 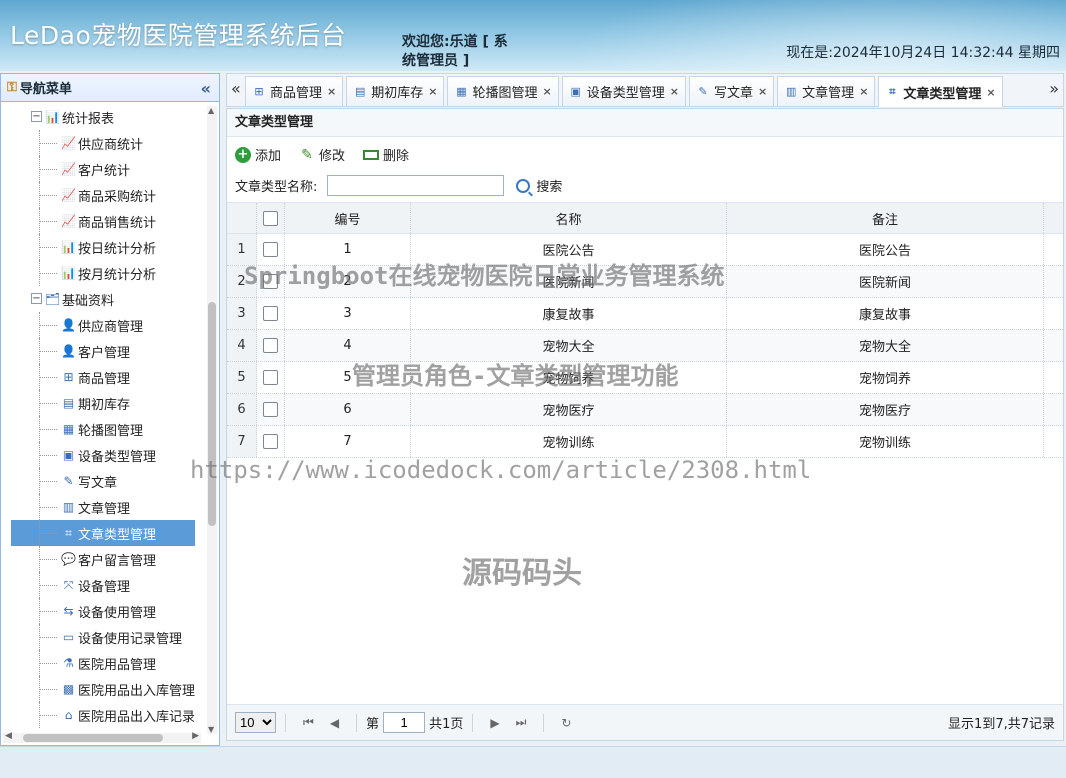 What do you see at coordinates (103, 351) in the screenshot?
I see `sidebar-item: 👤 客户管理` at bounding box center [103, 351].